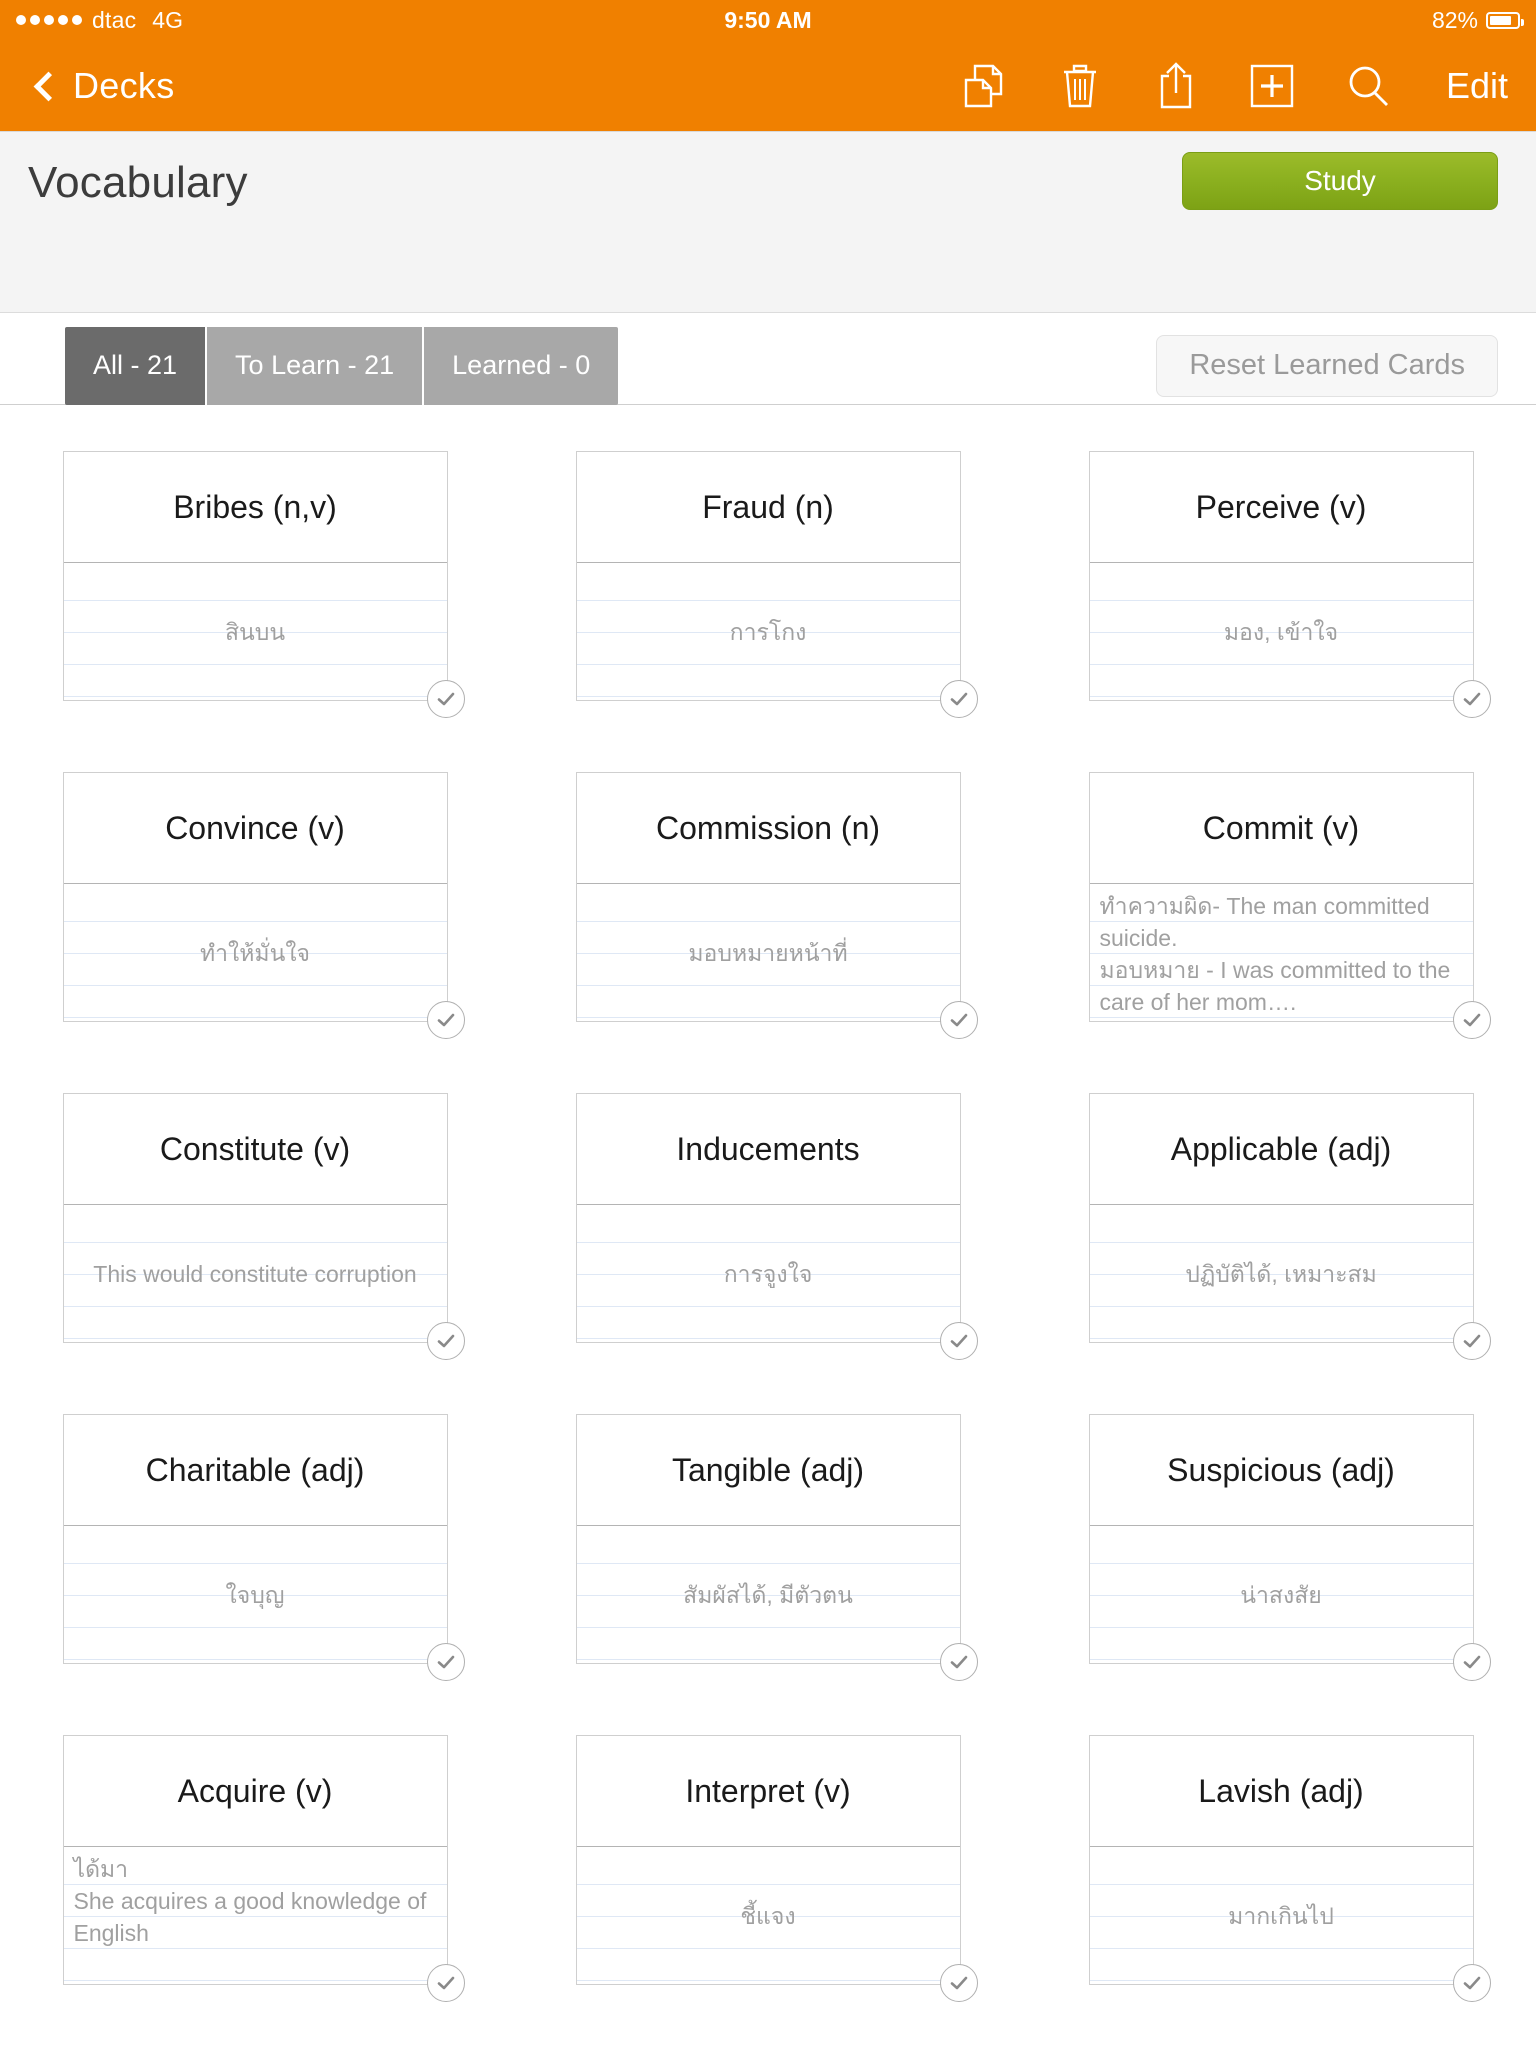  I want to click on flashcard-term: Suspicious (adj), so click(1281, 1469).